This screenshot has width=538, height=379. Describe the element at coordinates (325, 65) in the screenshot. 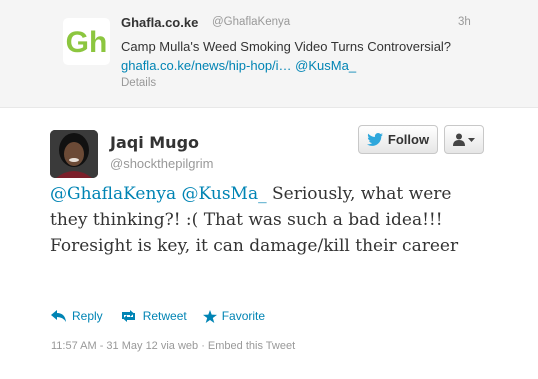

I see `parent-mention-kusma: @KusMa_` at that location.